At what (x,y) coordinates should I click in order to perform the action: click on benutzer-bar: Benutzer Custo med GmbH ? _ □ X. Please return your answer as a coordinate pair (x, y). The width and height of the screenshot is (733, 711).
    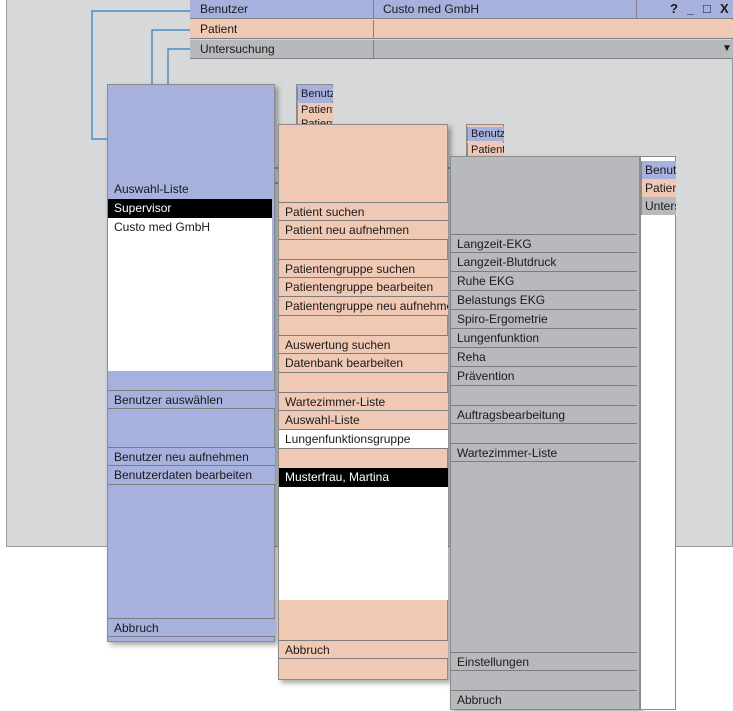
    Looking at the image, I should click on (461, 9).